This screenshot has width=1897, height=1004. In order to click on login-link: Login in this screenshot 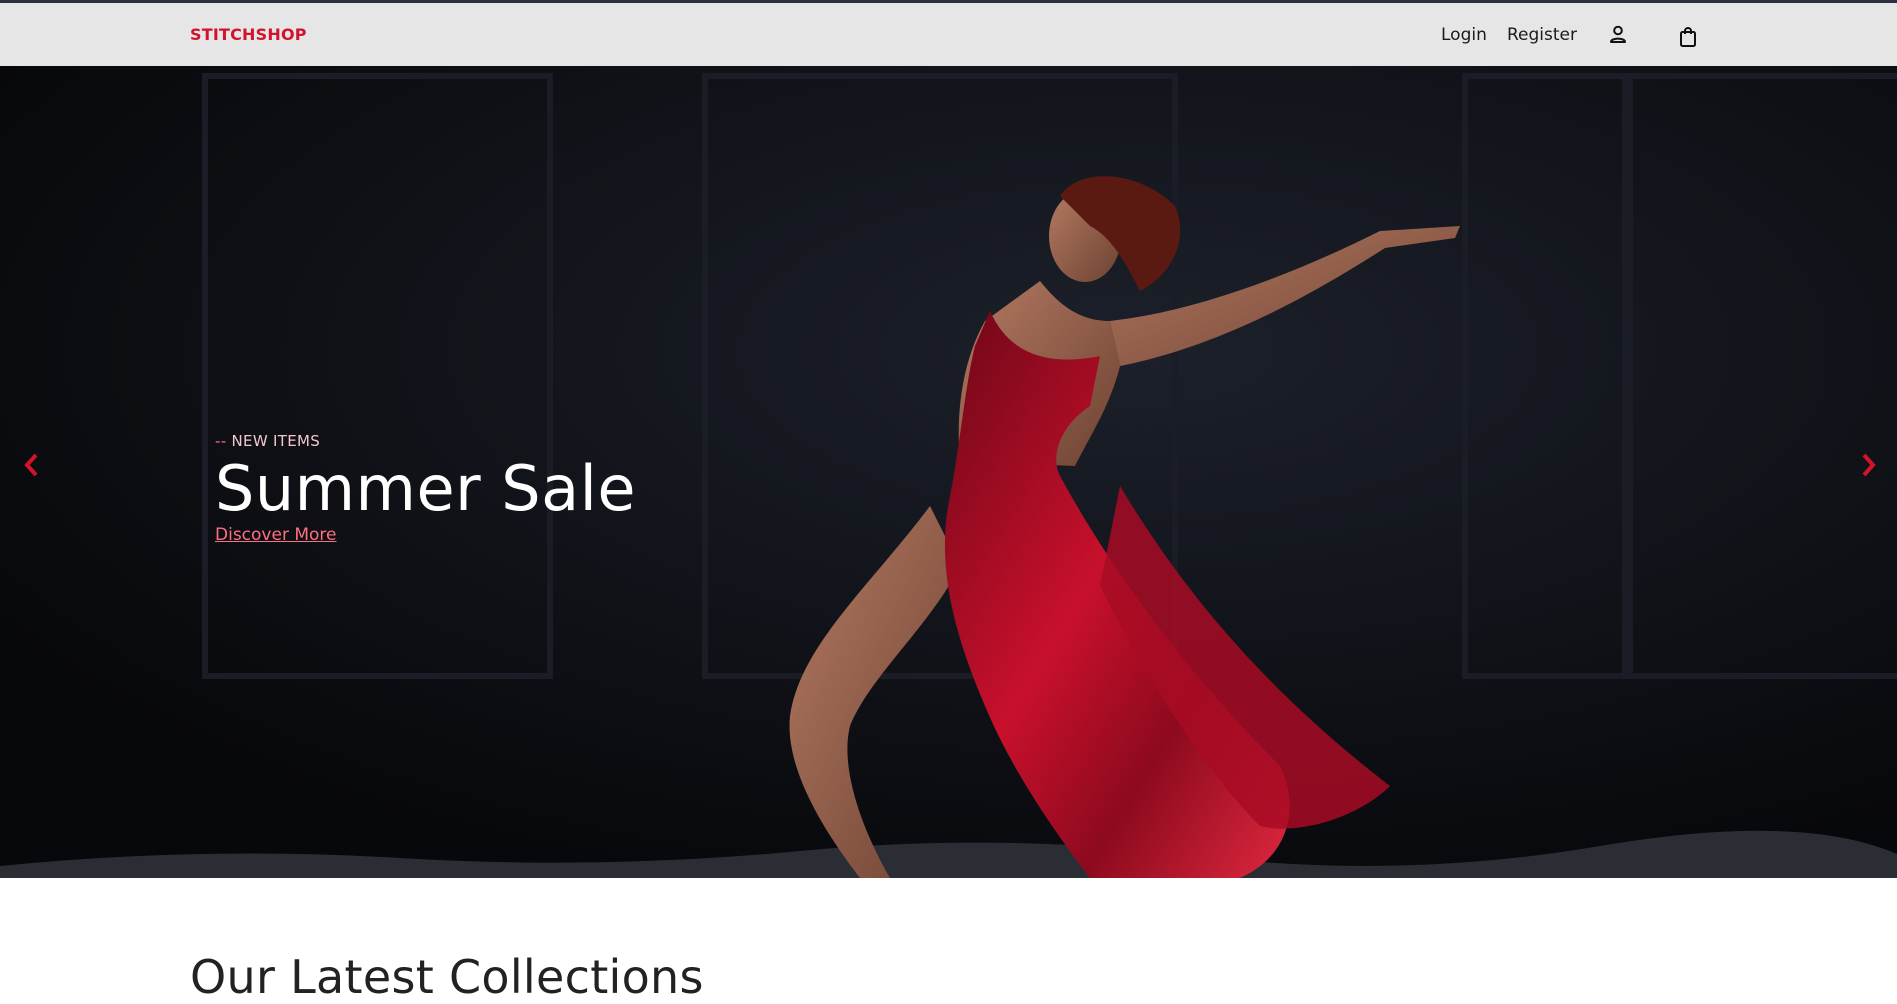, I will do `click(1464, 35)`.